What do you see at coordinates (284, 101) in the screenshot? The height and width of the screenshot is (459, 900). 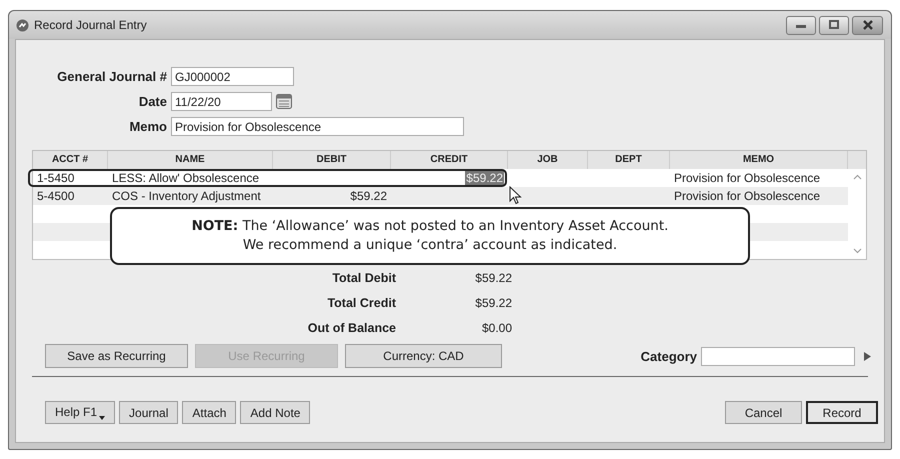 I see `calendar-icon` at bounding box center [284, 101].